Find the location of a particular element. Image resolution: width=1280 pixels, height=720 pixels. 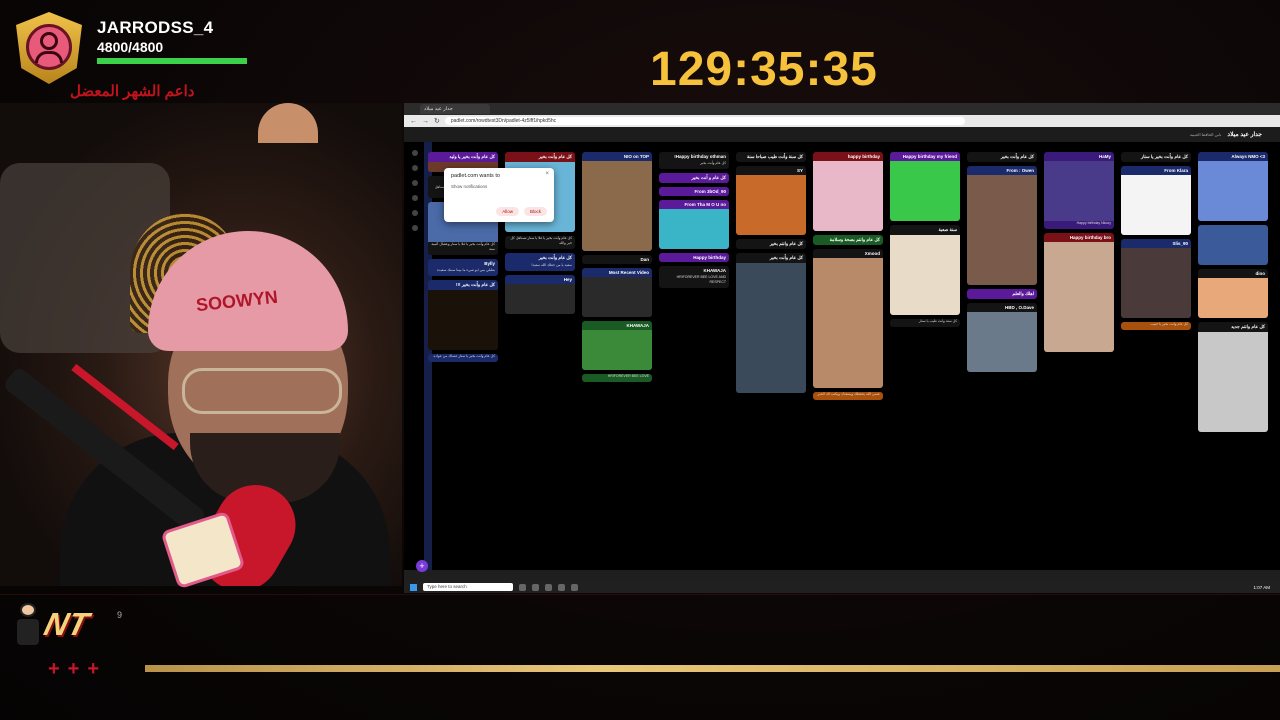

post-card: كل عام وانتم بصحة وسلامة is located at coordinates (848, 240).